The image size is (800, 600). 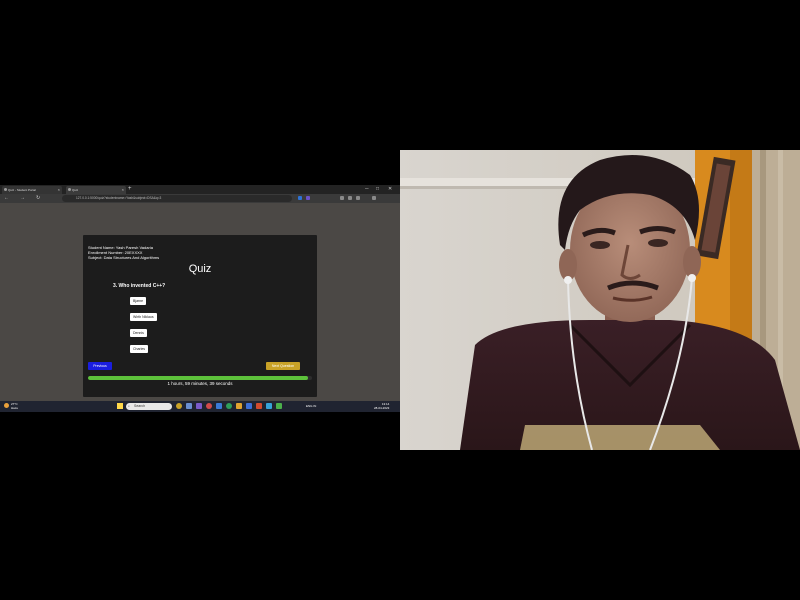 What do you see at coordinates (138, 333) in the screenshot?
I see `answer-option: Dennis` at bounding box center [138, 333].